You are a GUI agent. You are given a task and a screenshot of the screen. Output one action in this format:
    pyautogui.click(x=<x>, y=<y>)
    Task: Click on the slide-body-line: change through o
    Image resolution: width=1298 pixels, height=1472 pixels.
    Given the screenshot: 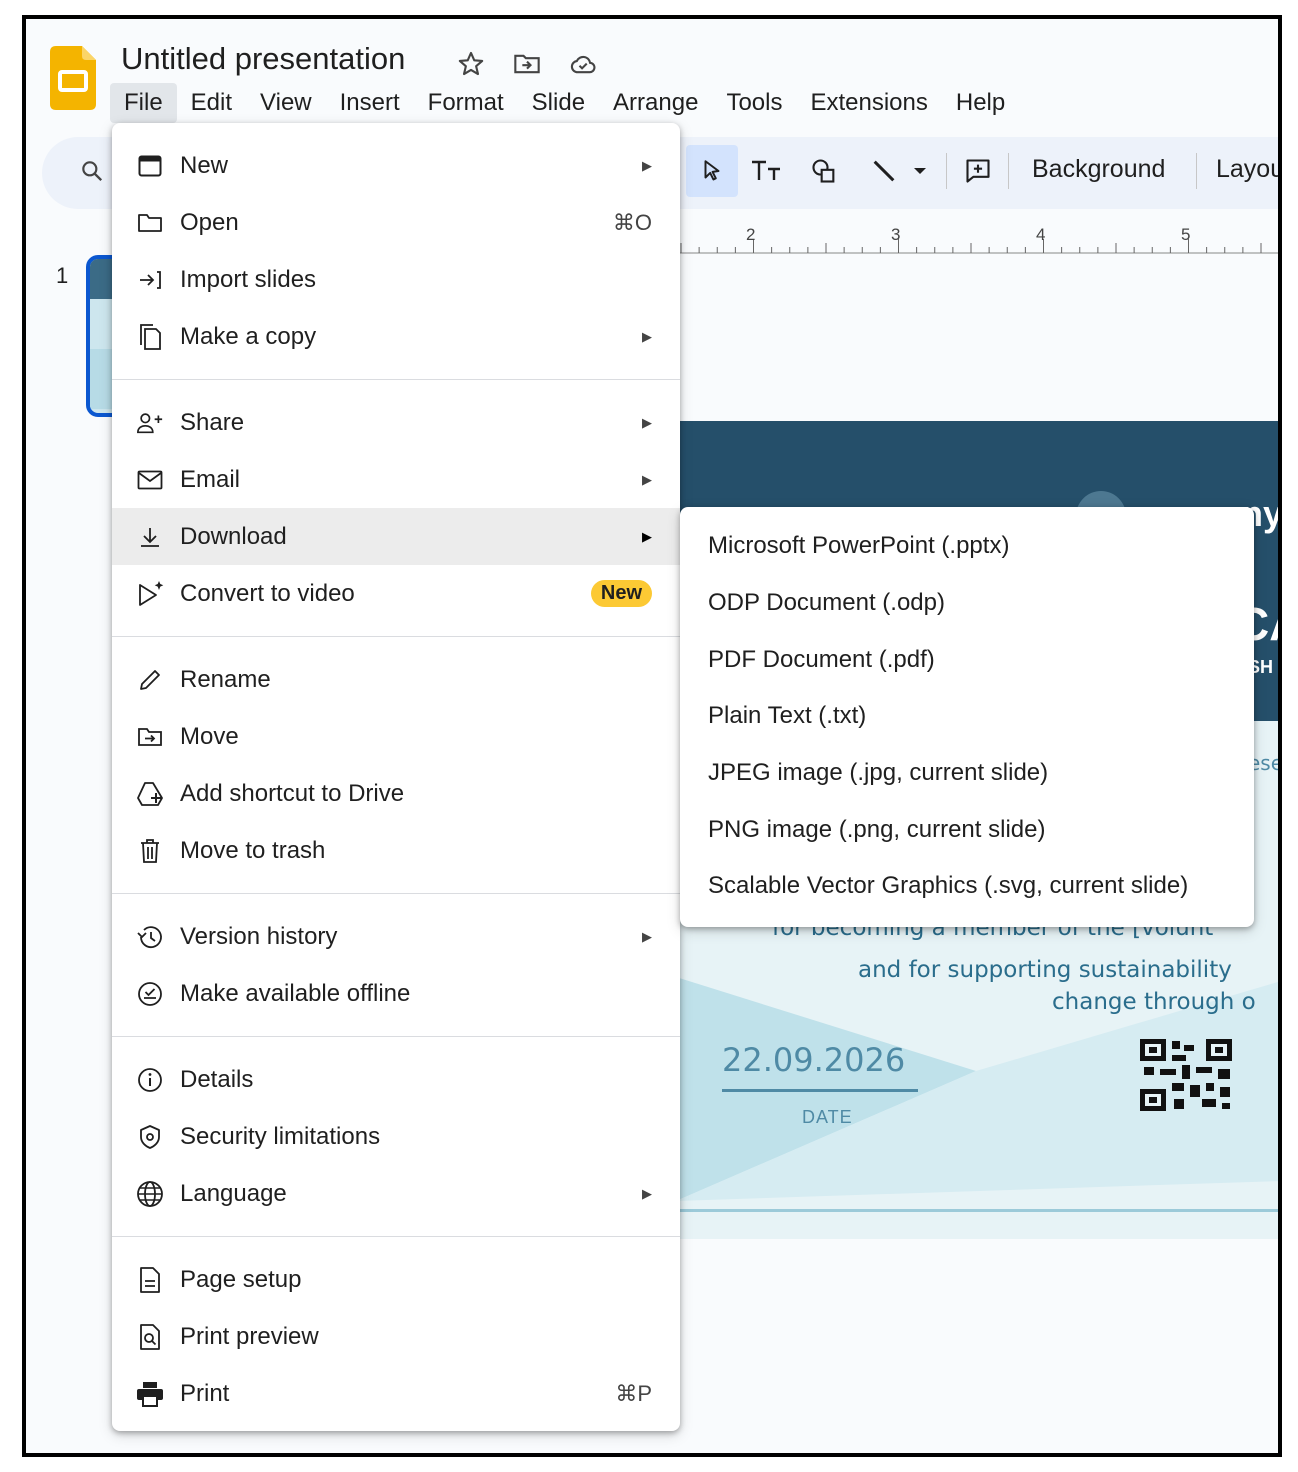 What is the action you would take?
    pyautogui.click(x=1154, y=1002)
    